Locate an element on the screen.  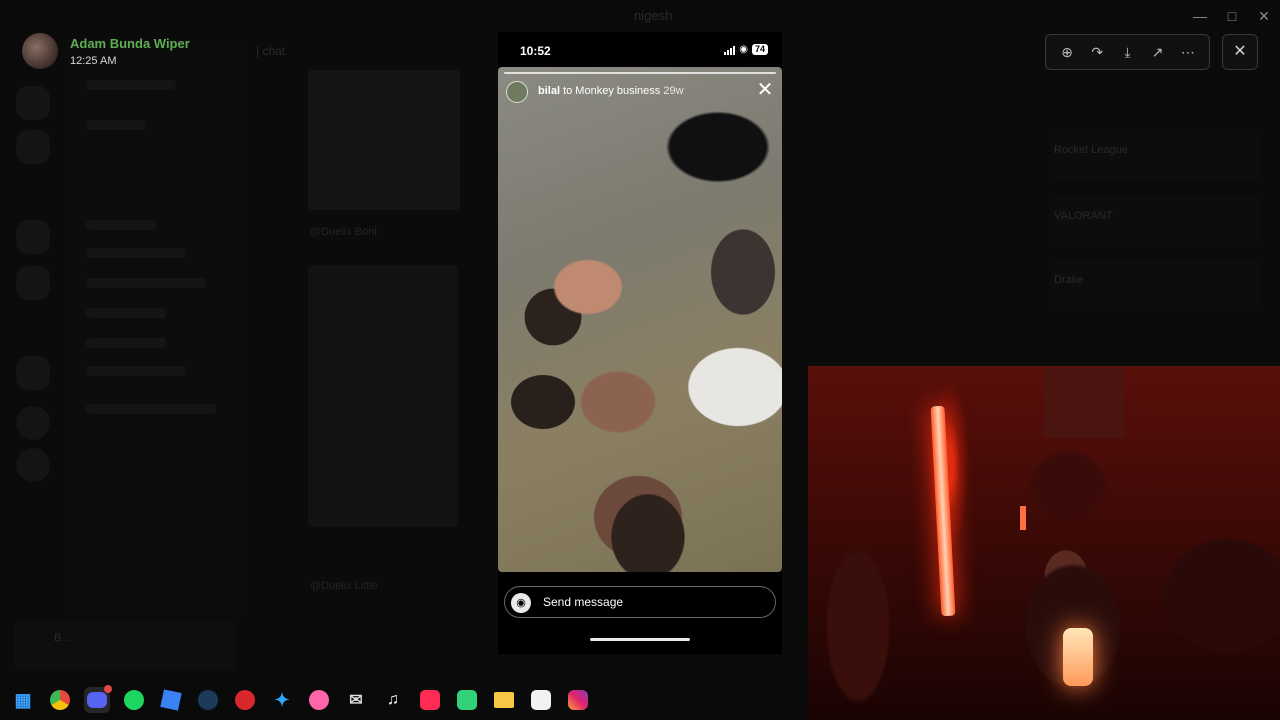
status-icons: ◉ 74 is located at coordinates (746, 49).